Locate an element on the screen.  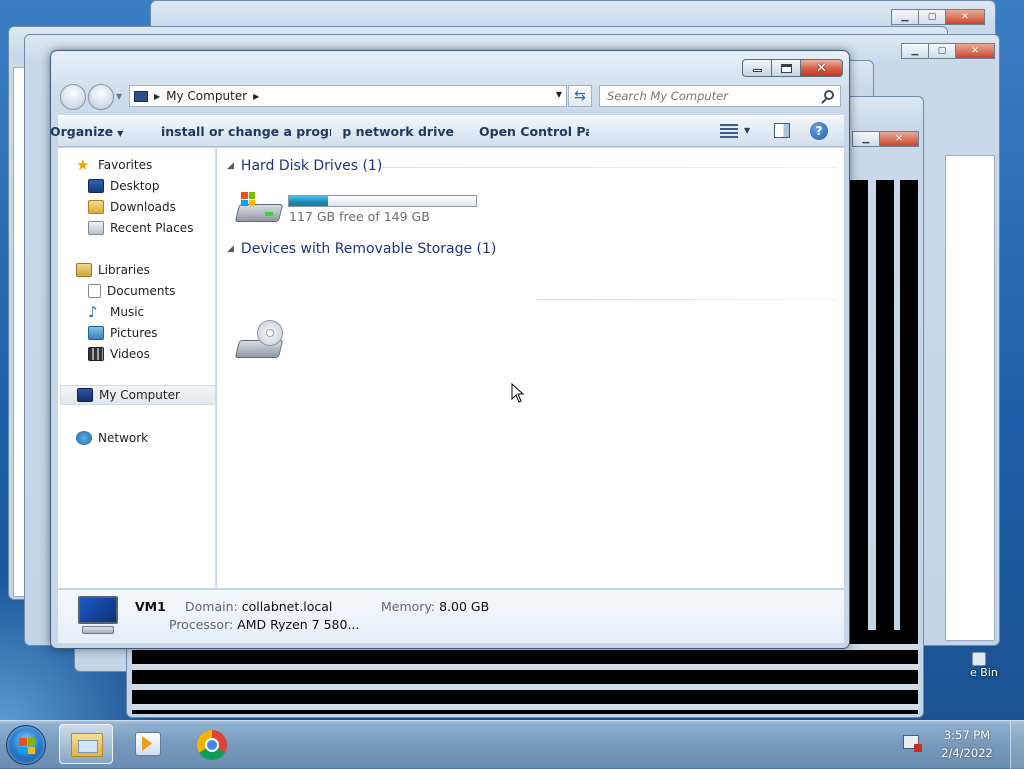
nav-pictures: Pictures is located at coordinates (123, 333).